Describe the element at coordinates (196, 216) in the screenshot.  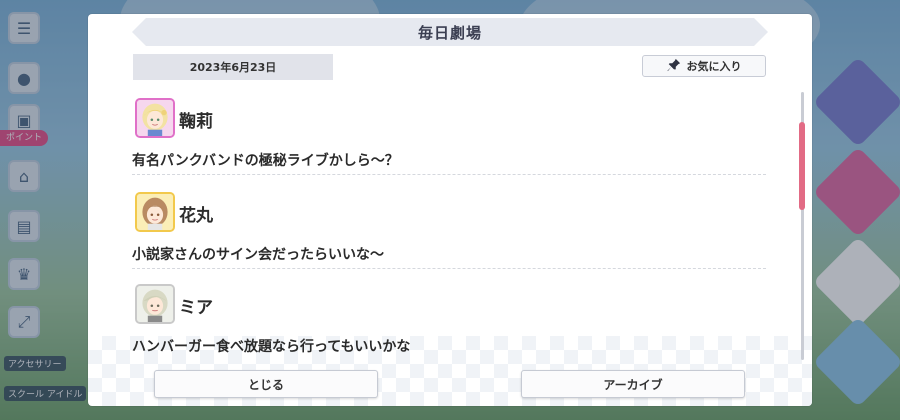
I see `character-name: 花丸` at that location.